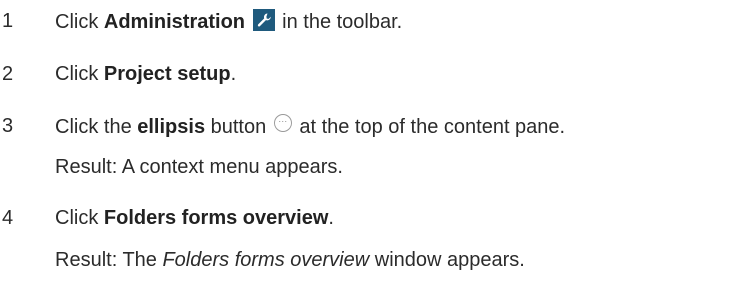 The width and height of the screenshot is (731, 294). What do you see at coordinates (96, 127) in the screenshot?
I see `step-pre-text: Click the` at bounding box center [96, 127].